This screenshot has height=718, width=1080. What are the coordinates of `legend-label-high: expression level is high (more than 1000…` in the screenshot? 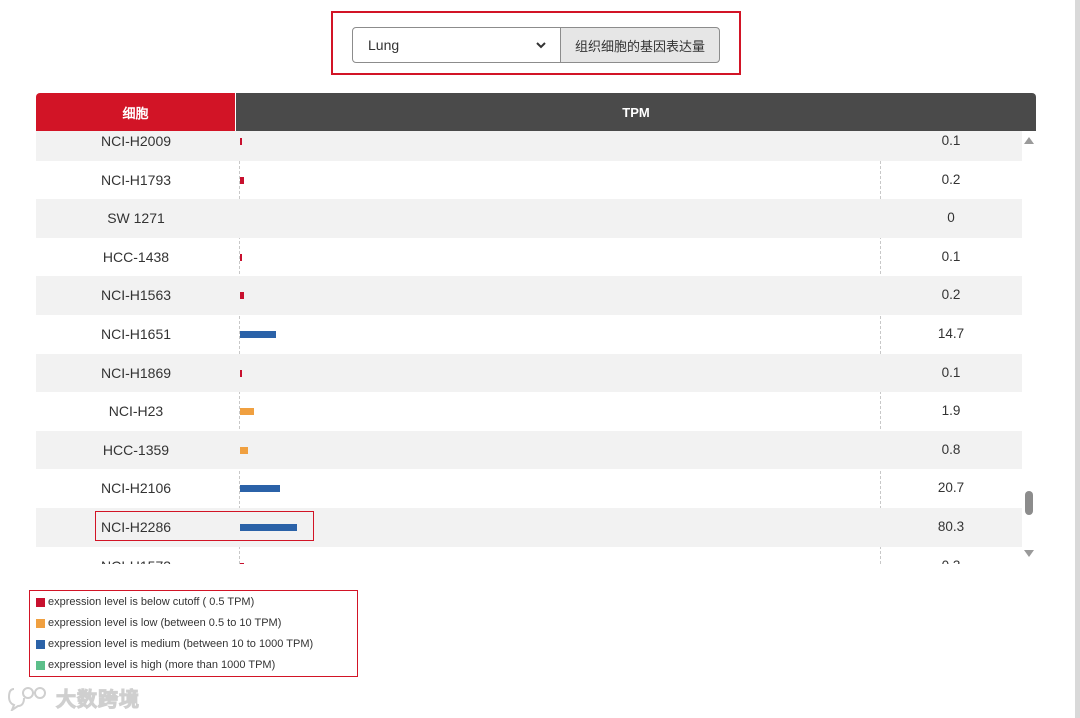 It's located at (162, 665).